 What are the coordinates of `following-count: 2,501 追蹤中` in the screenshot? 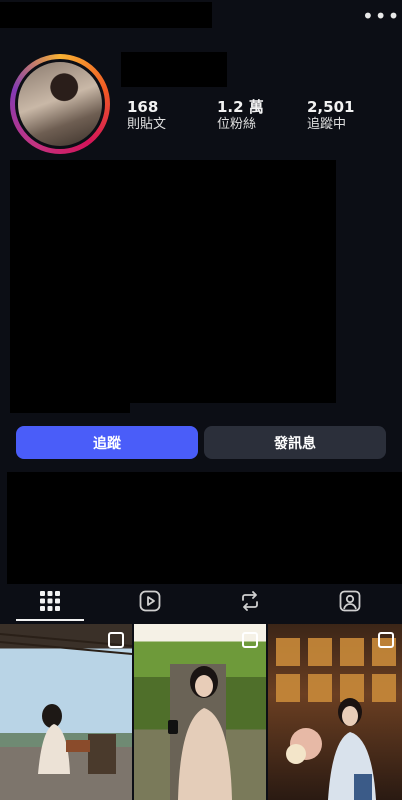 It's located at (330, 116).